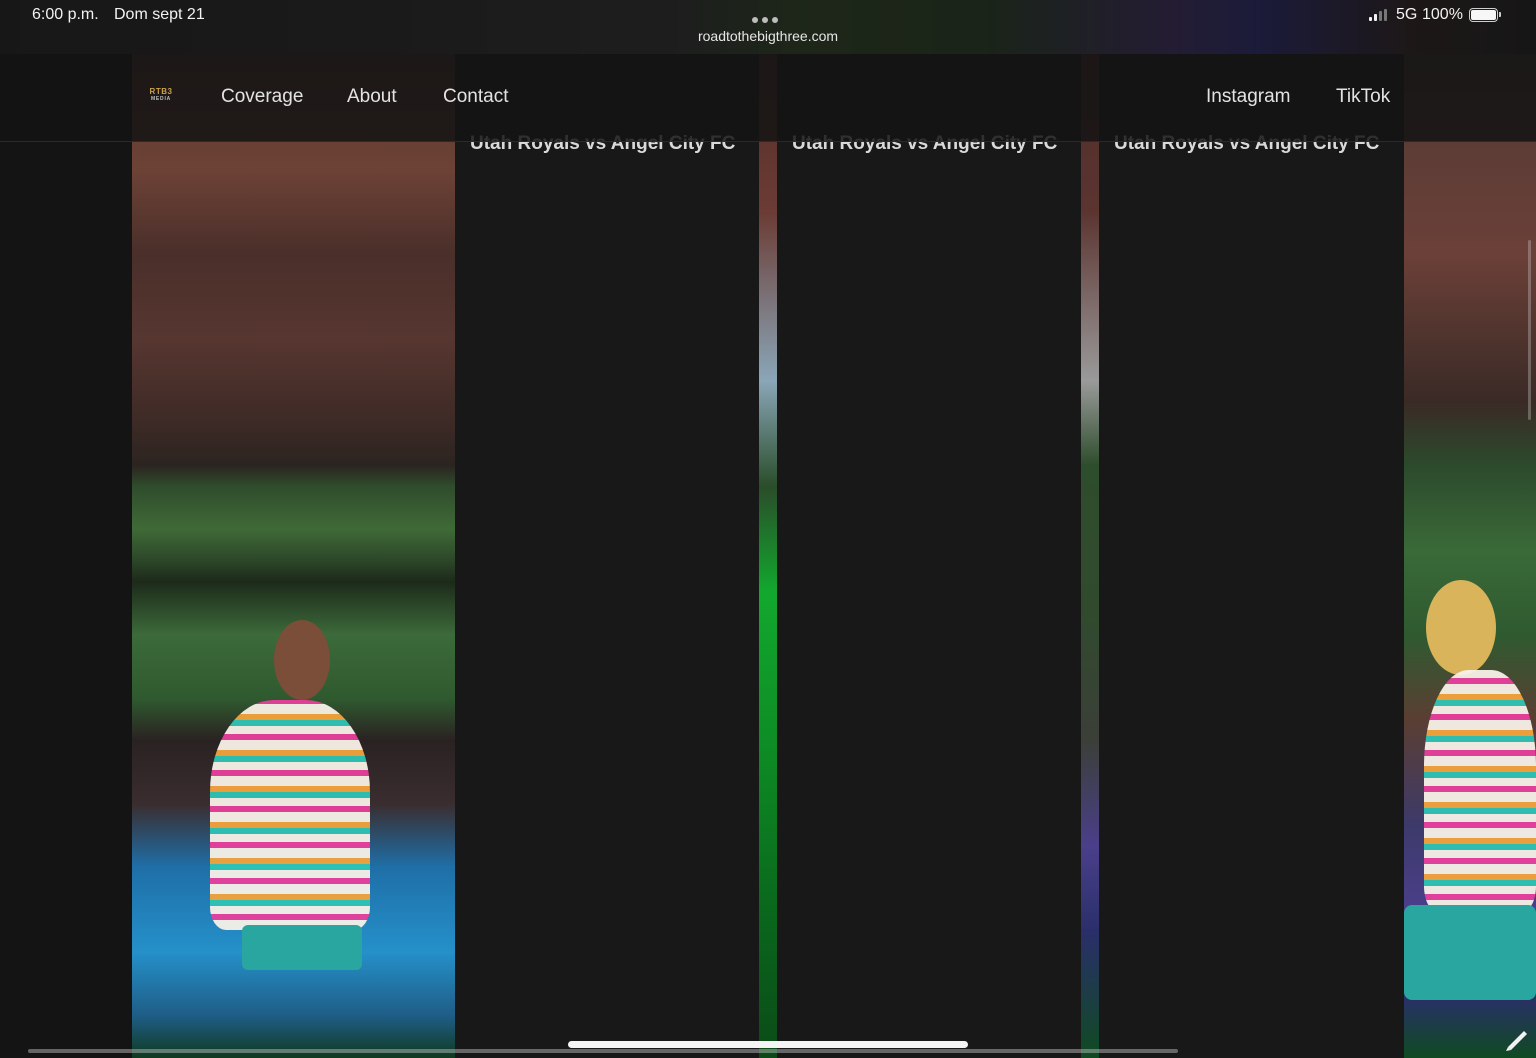 Image resolution: width=1536 pixels, height=1058 pixels. What do you see at coordinates (1379, 15) in the screenshot?
I see `cellular-signal-icon` at bounding box center [1379, 15].